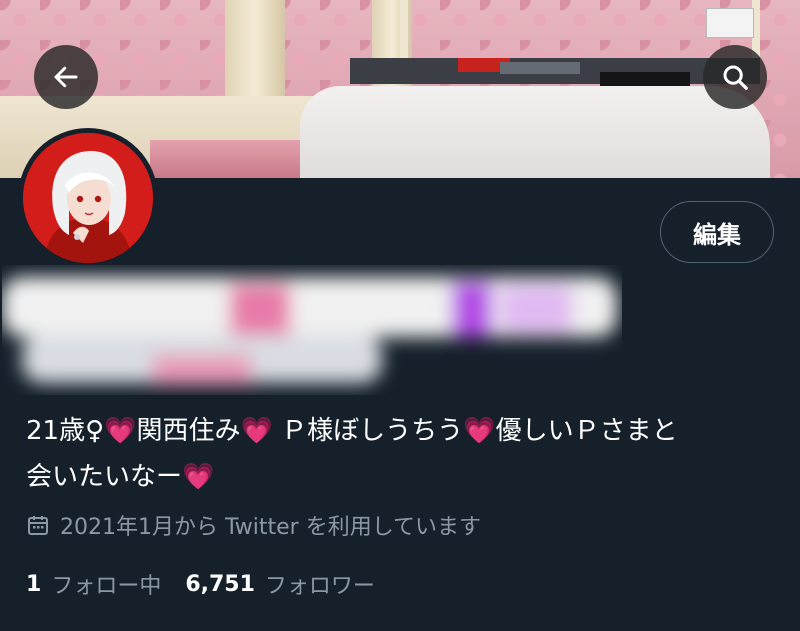 The height and width of the screenshot is (631, 800). Describe the element at coordinates (220, 584) in the screenshot. I see `followers-count: 6,751` at that location.